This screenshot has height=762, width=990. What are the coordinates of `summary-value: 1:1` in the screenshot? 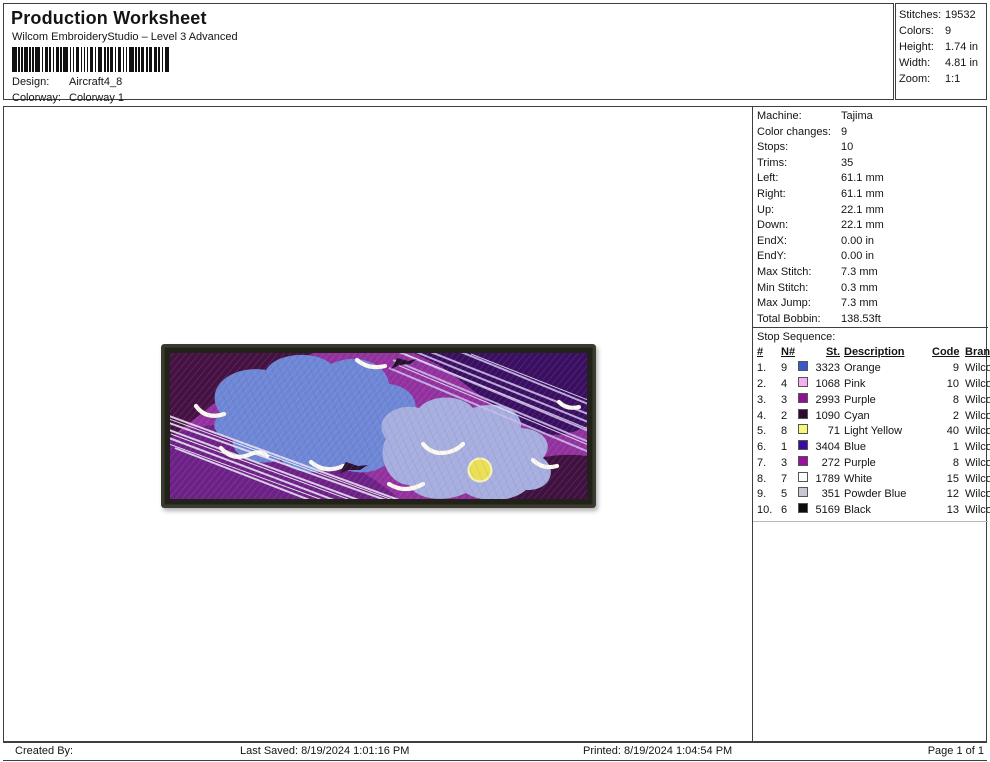 It's located at (953, 79).